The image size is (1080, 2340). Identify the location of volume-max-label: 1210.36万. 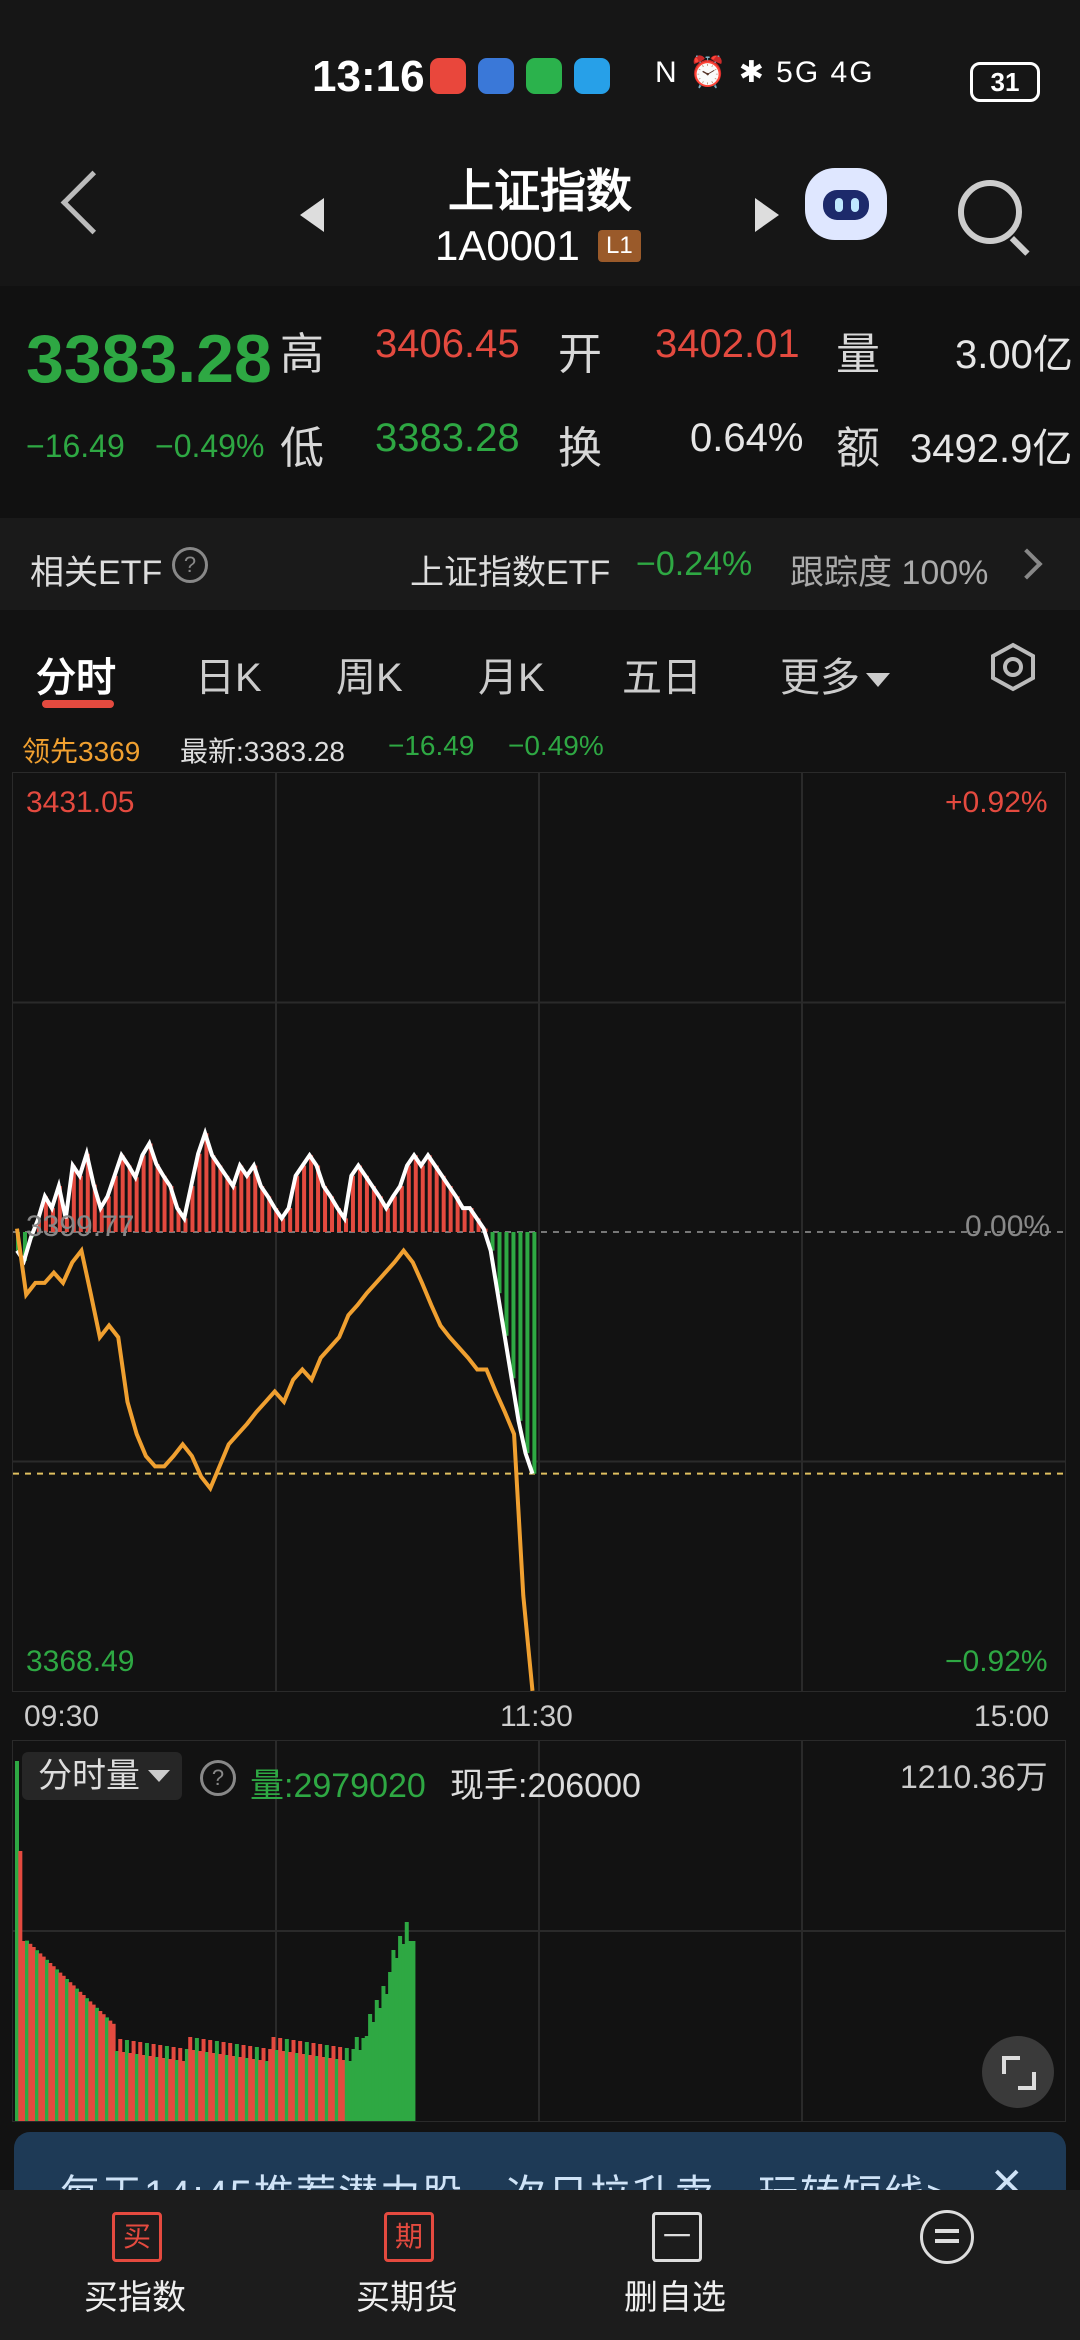
(974, 1777).